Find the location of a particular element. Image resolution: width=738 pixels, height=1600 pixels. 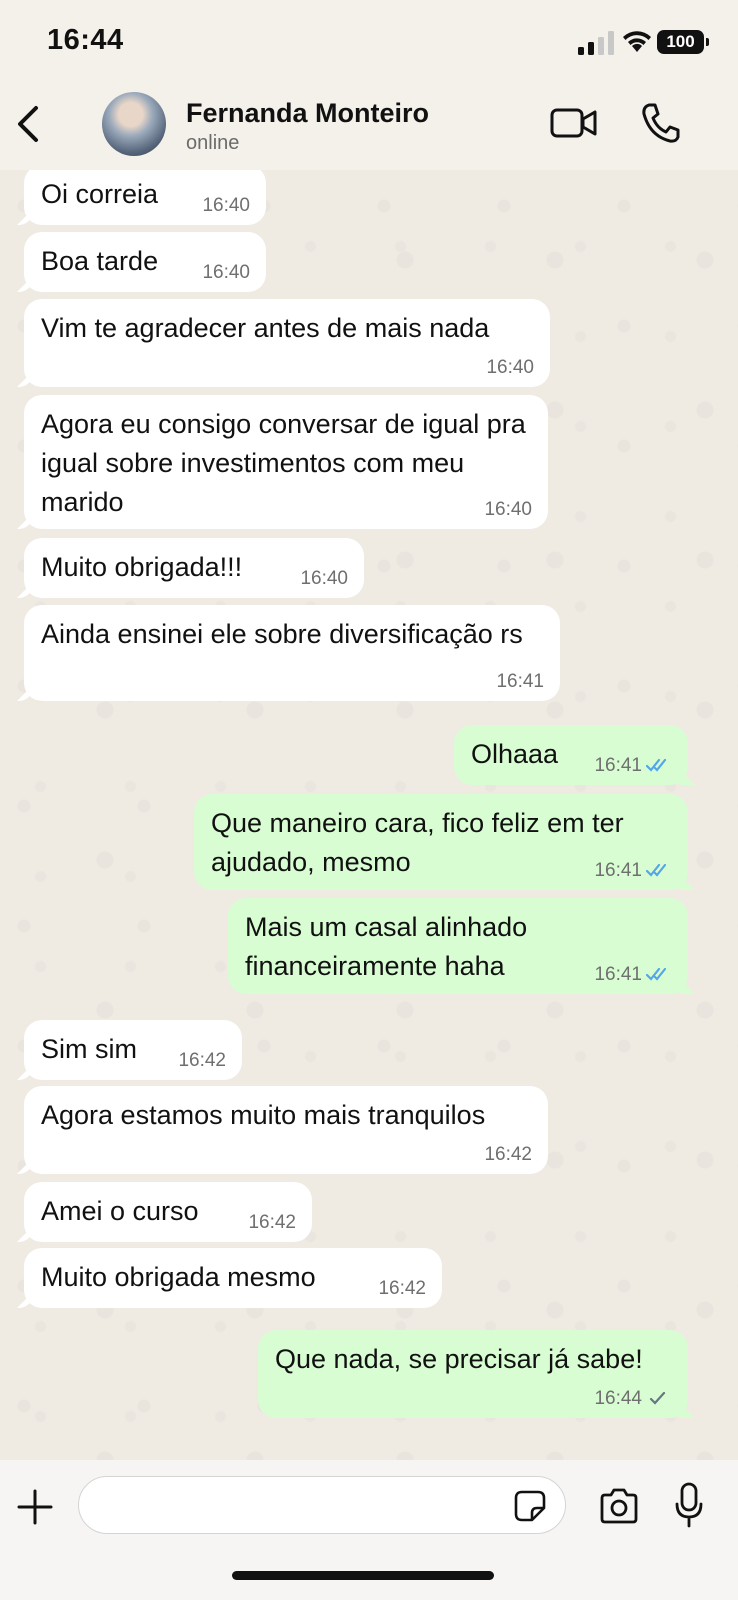

sticker-icon is located at coordinates (530, 1506).